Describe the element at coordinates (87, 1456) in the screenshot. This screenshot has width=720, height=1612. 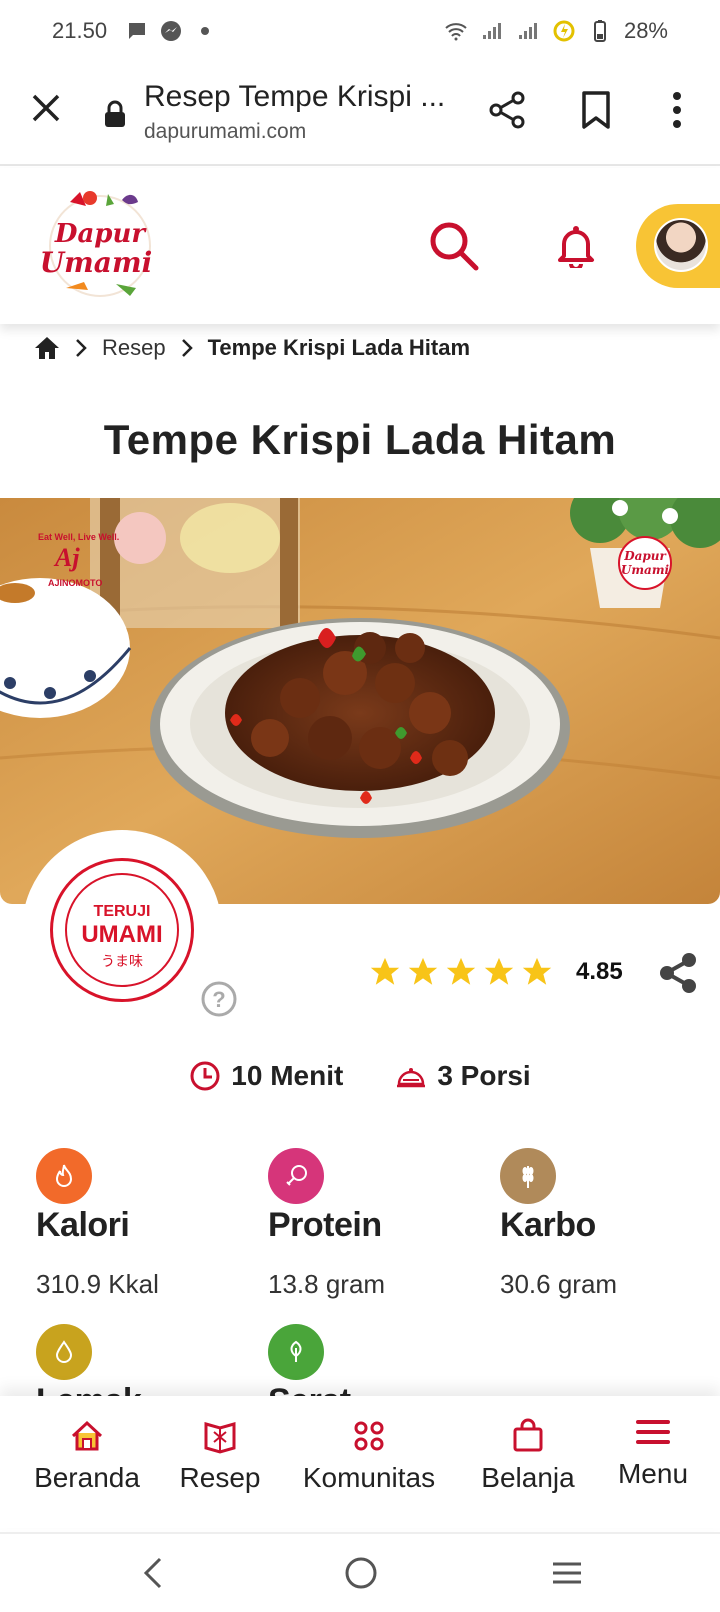
I see `nav-home: Beranda` at that location.